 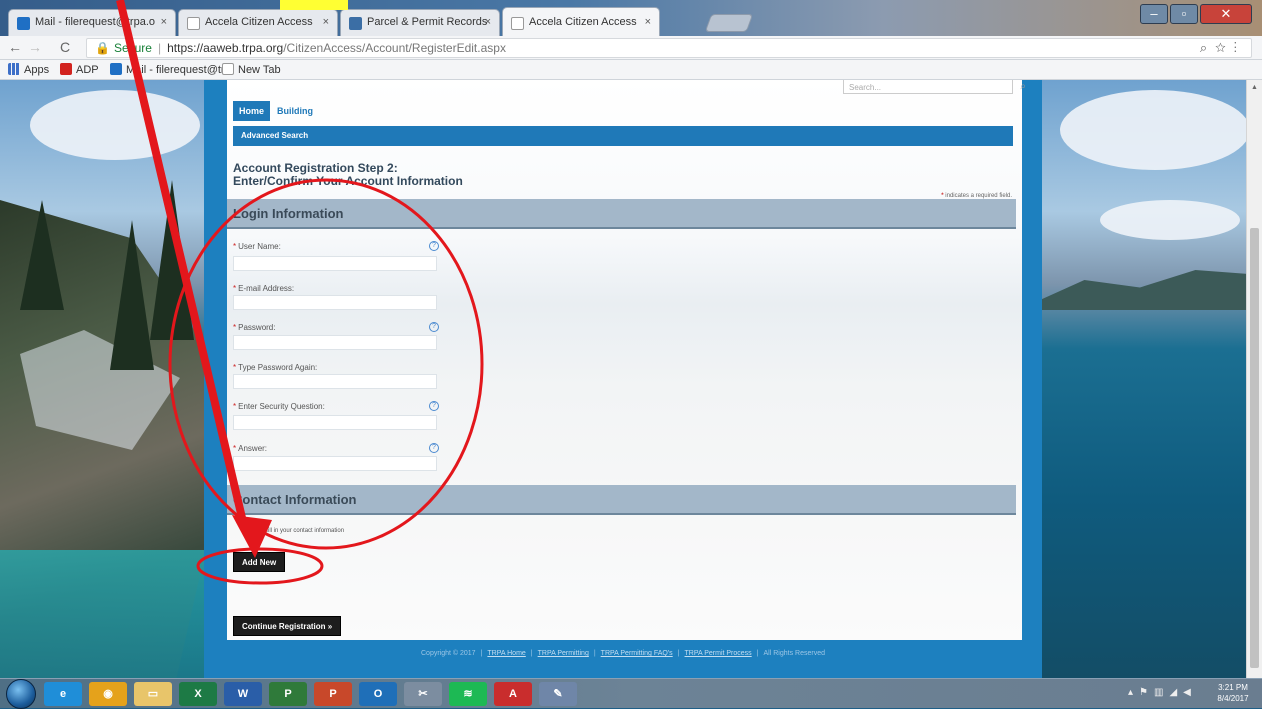 What do you see at coordinates (631, 693) in the screenshot?
I see `windows-taskbar: e ◉ ▭ X W P P O ✂ ≋ A ✎ ▴⚑▥◢◀ 3:21 PM 8/4/2017` at bounding box center [631, 693].